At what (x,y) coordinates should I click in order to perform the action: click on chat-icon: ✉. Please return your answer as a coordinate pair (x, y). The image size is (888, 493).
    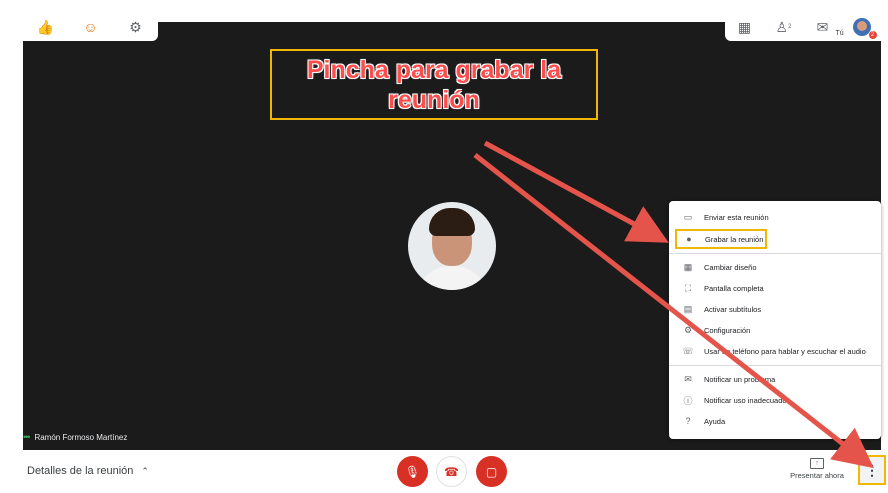
    Looking at the image, I should click on (823, 27).